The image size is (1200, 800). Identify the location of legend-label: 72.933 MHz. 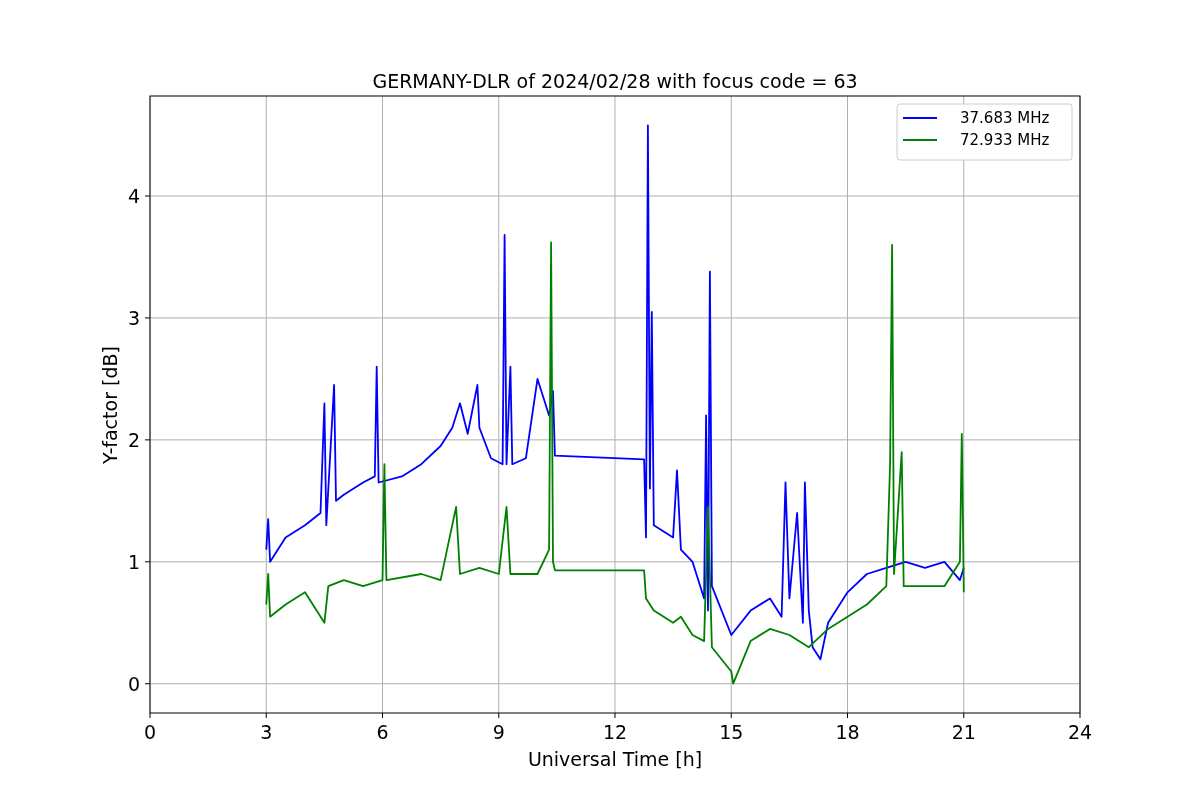
(1005, 140).